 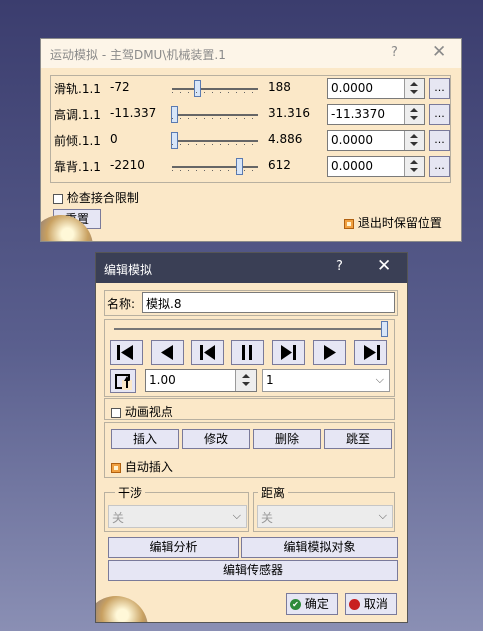 What do you see at coordinates (126, 352) in the screenshot?
I see `skip-to-start-button` at bounding box center [126, 352].